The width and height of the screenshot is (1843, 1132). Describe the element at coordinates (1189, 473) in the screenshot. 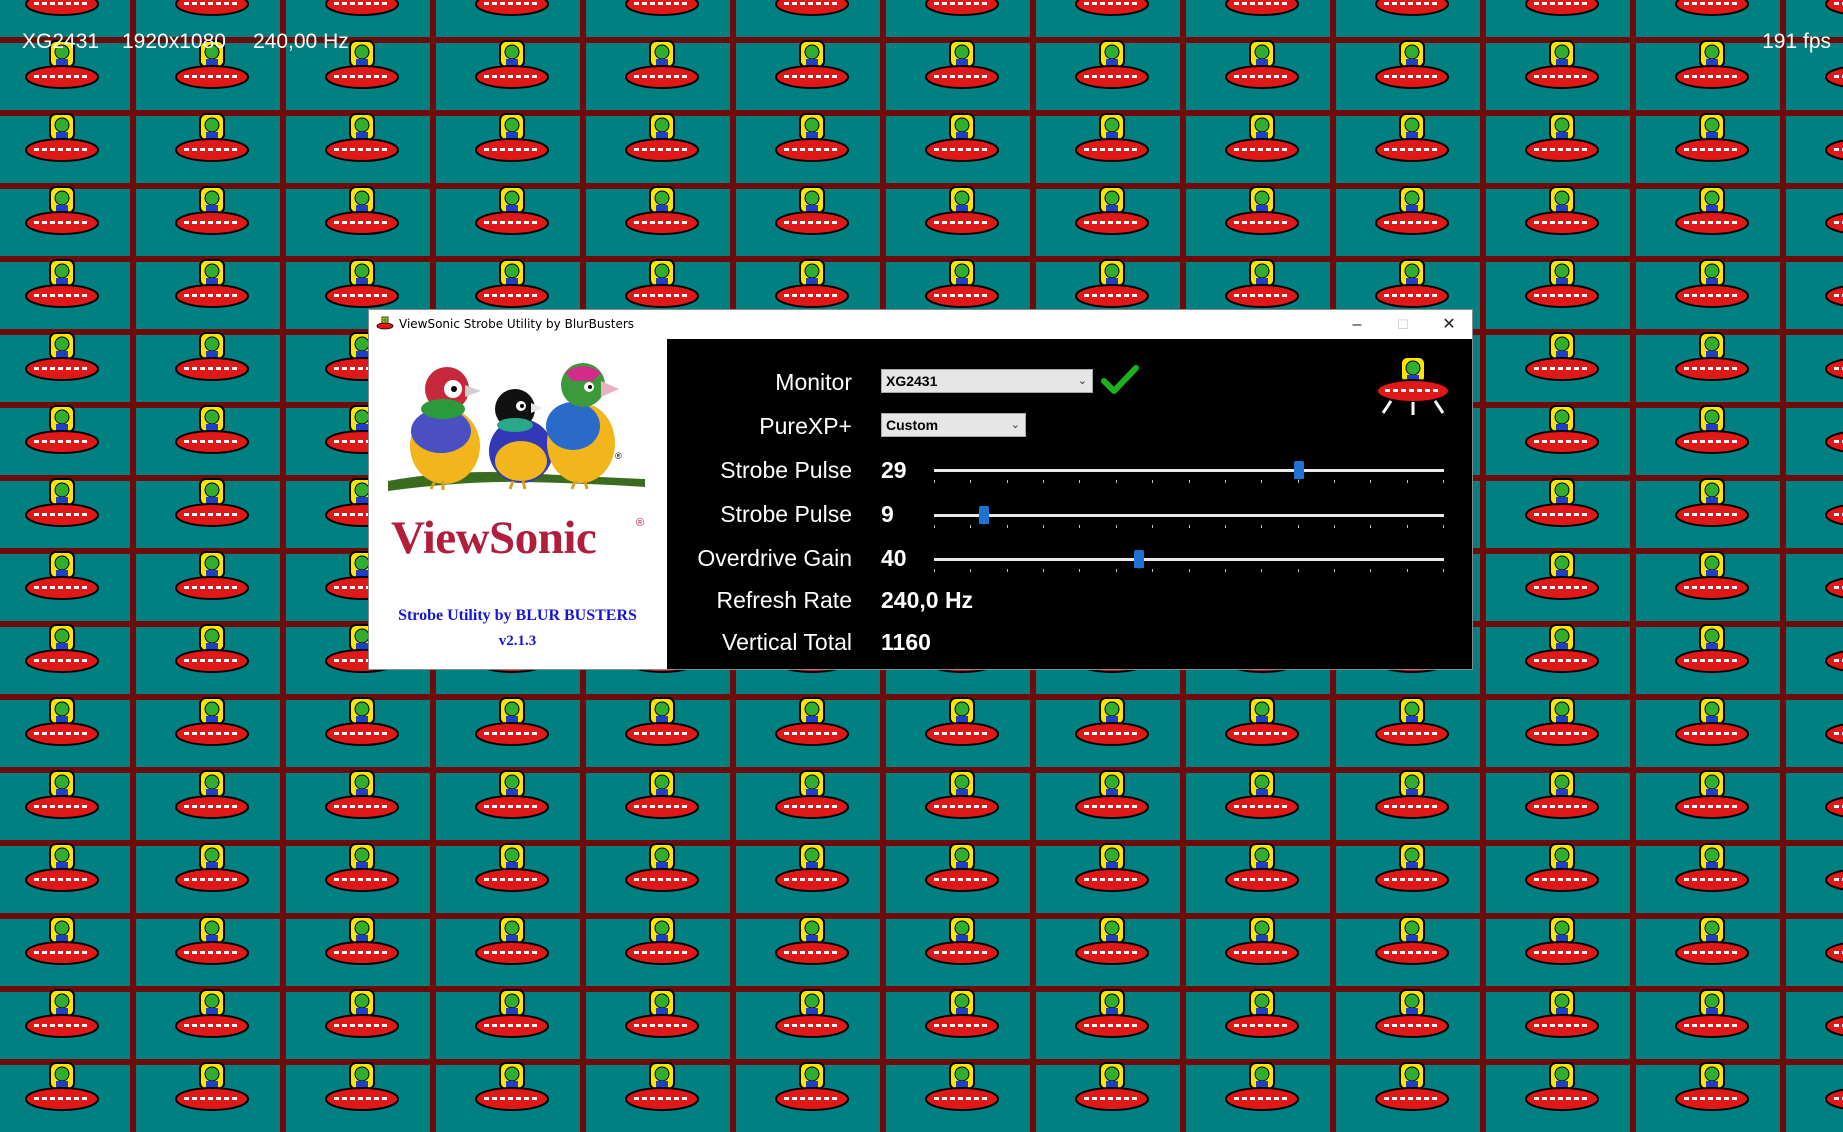

I see `strobe-pulse-slider` at that location.